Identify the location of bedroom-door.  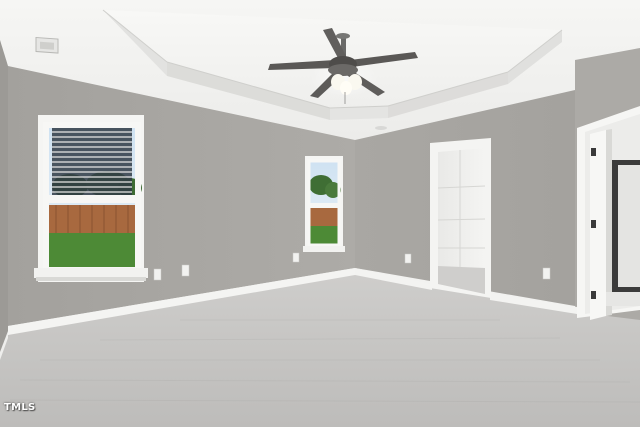
(608, 213).